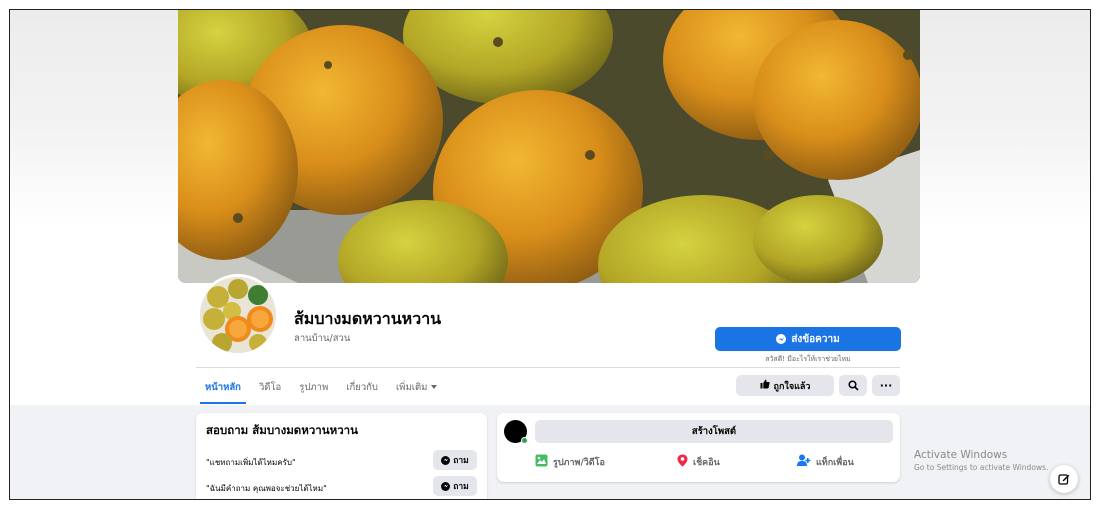 The width and height of the screenshot is (1100, 509). Describe the element at coordinates (524, 440) in the screenshot. I see `online-status-dot` at that location.